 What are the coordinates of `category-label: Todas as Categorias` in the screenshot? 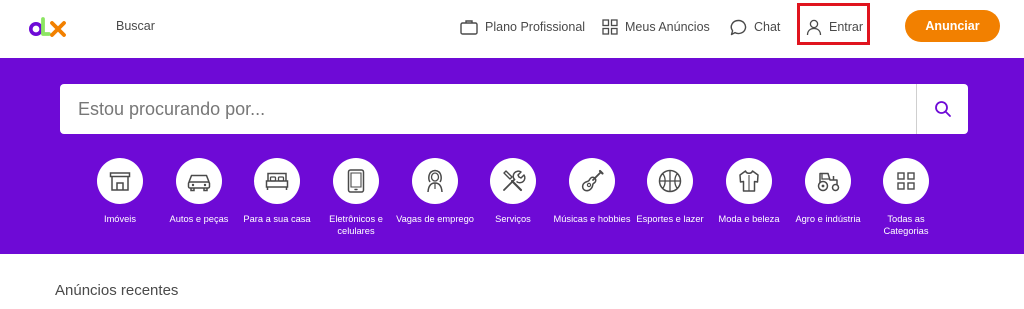 It's located at (906, 225).